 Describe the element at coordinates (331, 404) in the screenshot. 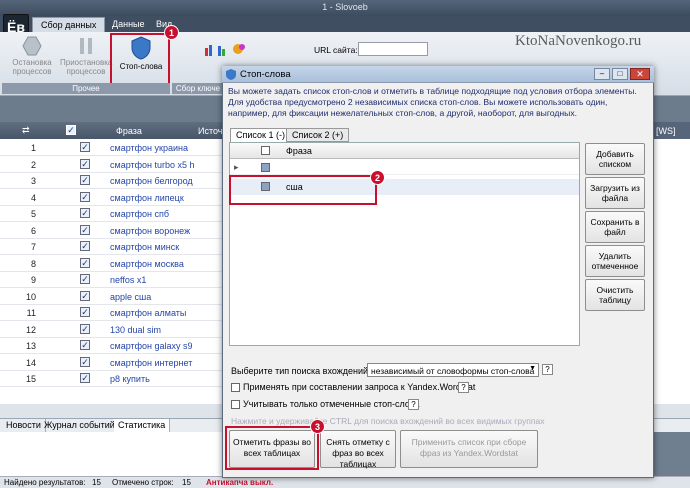

I see `only-marked-label: Учитывать только отмеченные стоп-слова` at that location.